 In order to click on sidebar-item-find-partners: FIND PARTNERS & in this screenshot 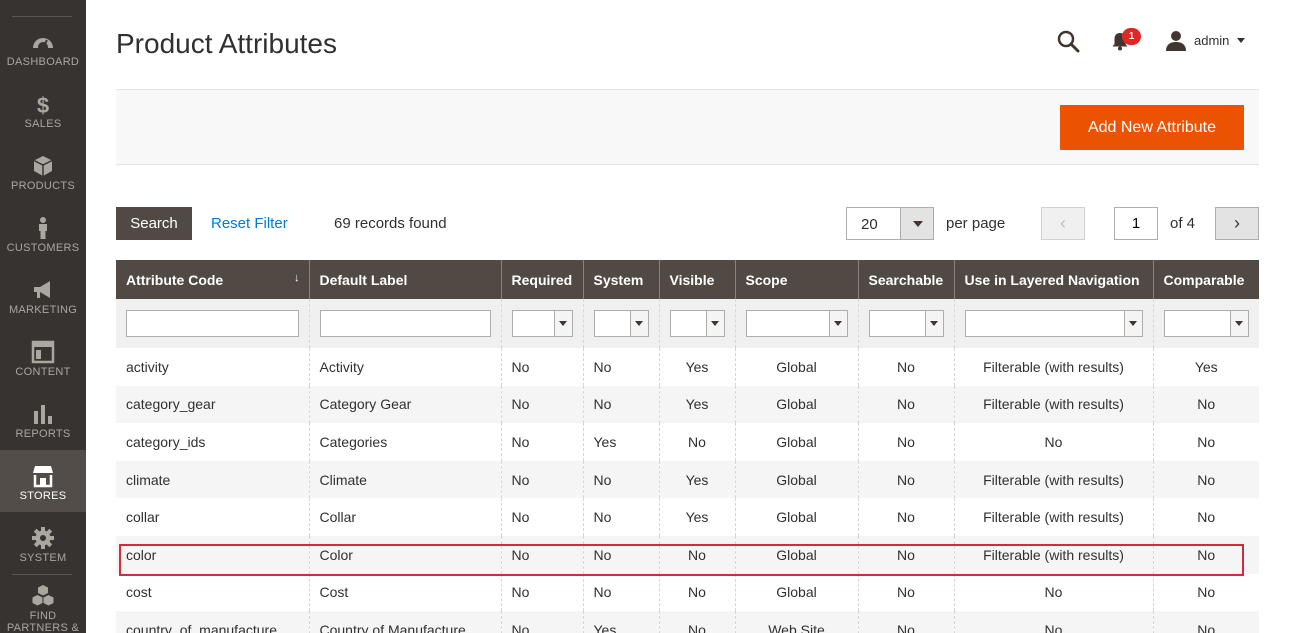, I will do `click(43, 603)`.